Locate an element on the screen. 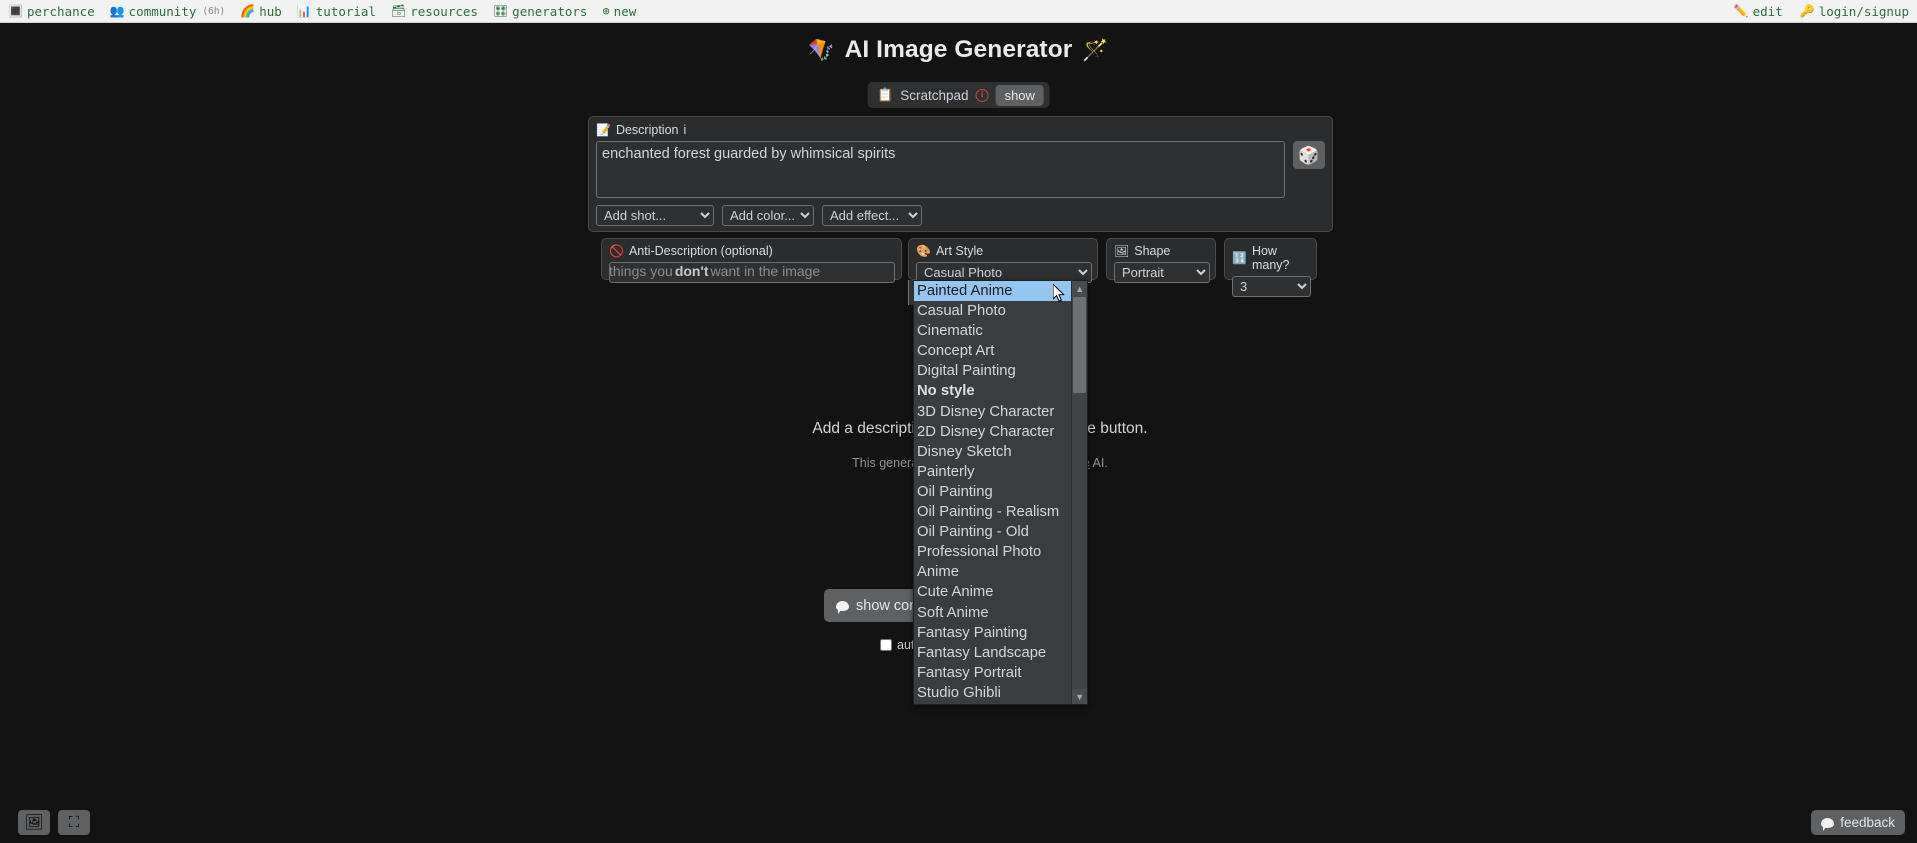 This screenshot has width=1917, height=843. dropdown-scrollbar: ▲ ▼ is located at coordinates (1079, 492).